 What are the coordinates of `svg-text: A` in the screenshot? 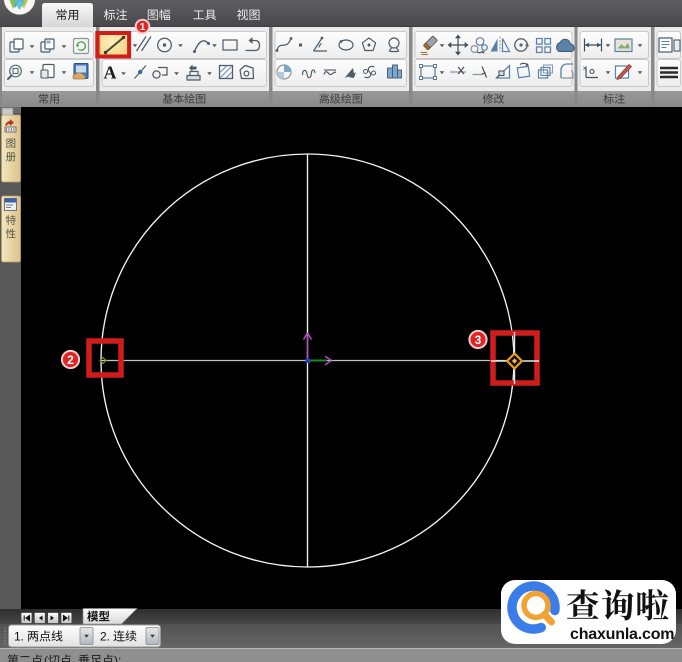 It's located at (110, 73).